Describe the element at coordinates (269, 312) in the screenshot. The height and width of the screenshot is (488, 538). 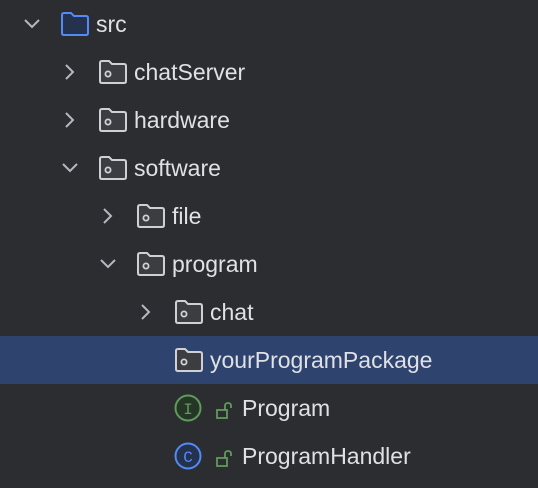
I see `tree-item-chat: chat` at that location.